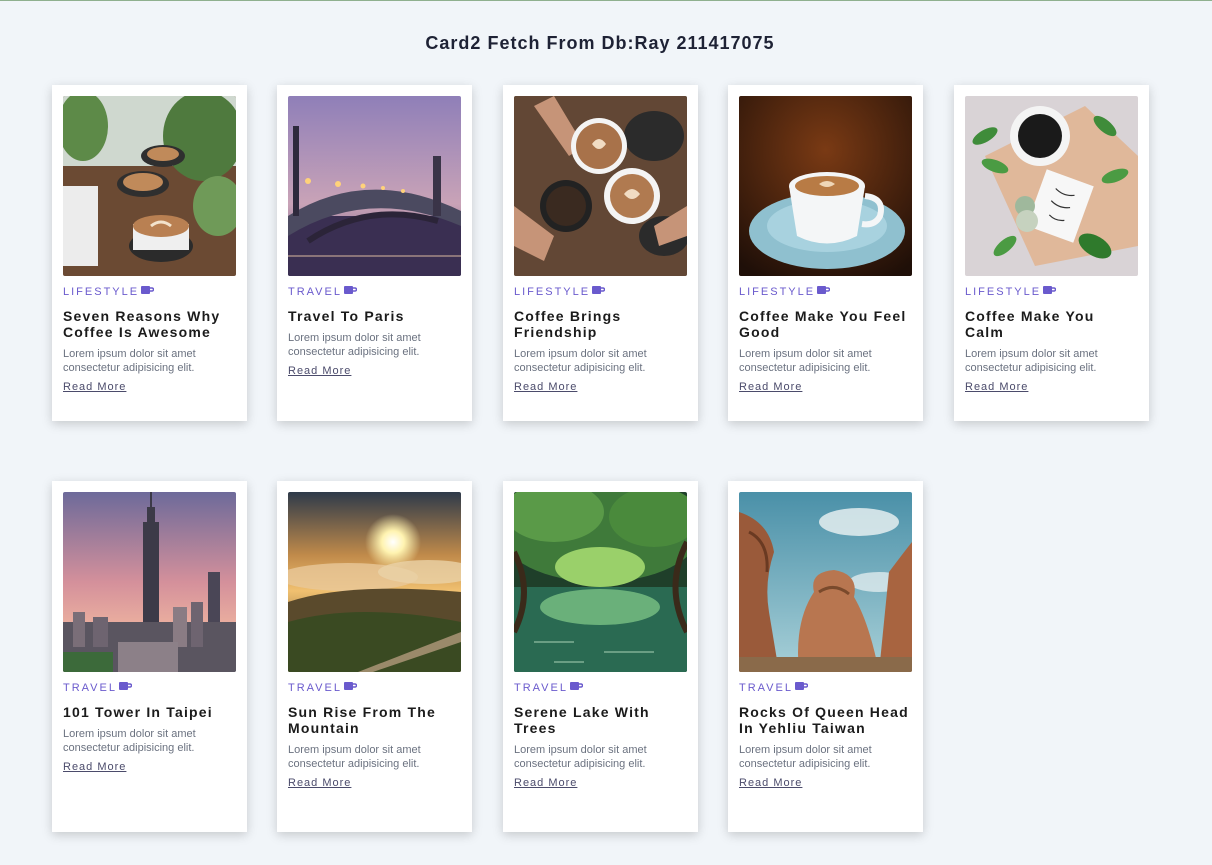 This screenshot has width=1212, height=865. I want to click on card-title: Coffee Make You Feel Good, so click(823, 324).